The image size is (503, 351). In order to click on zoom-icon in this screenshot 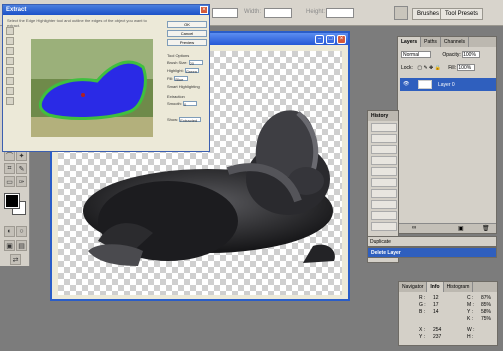, I will do `click(10, 91)`.